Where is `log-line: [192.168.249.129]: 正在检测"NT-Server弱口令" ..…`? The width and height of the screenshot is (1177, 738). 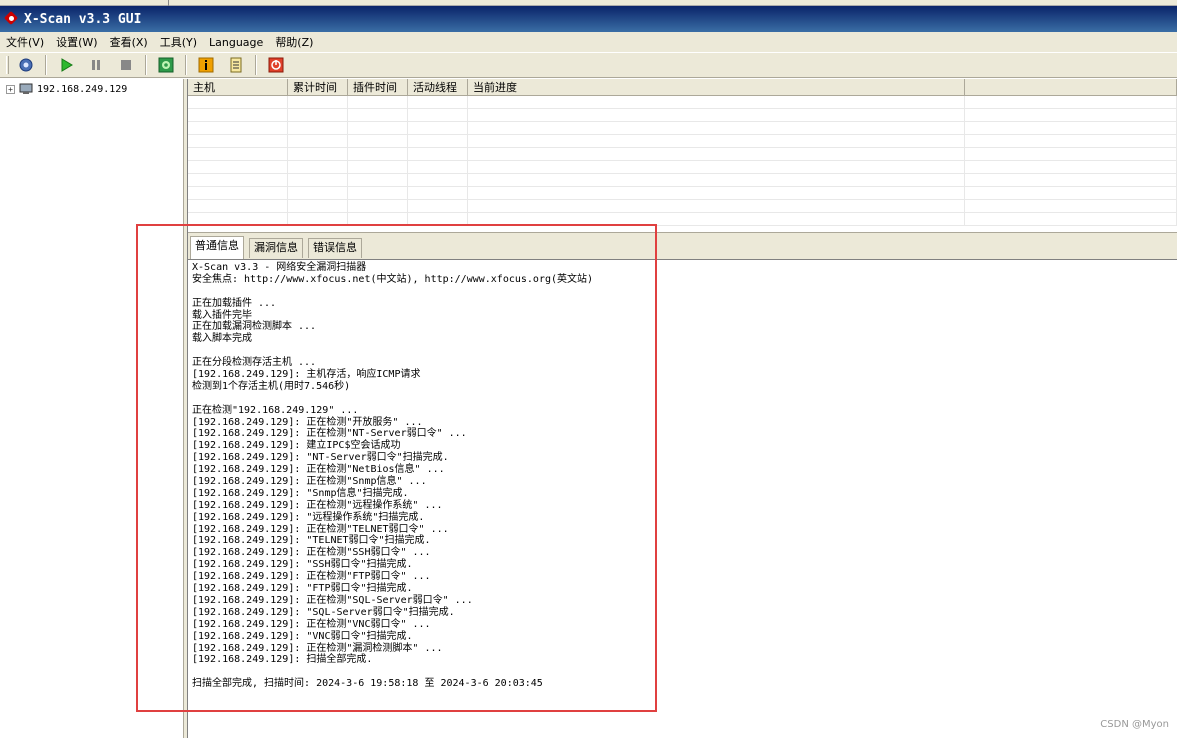 log-line: [192.168.249.129]: 正在检测"NT-Server弱口令" ..… is located at coordinates (329, 434).